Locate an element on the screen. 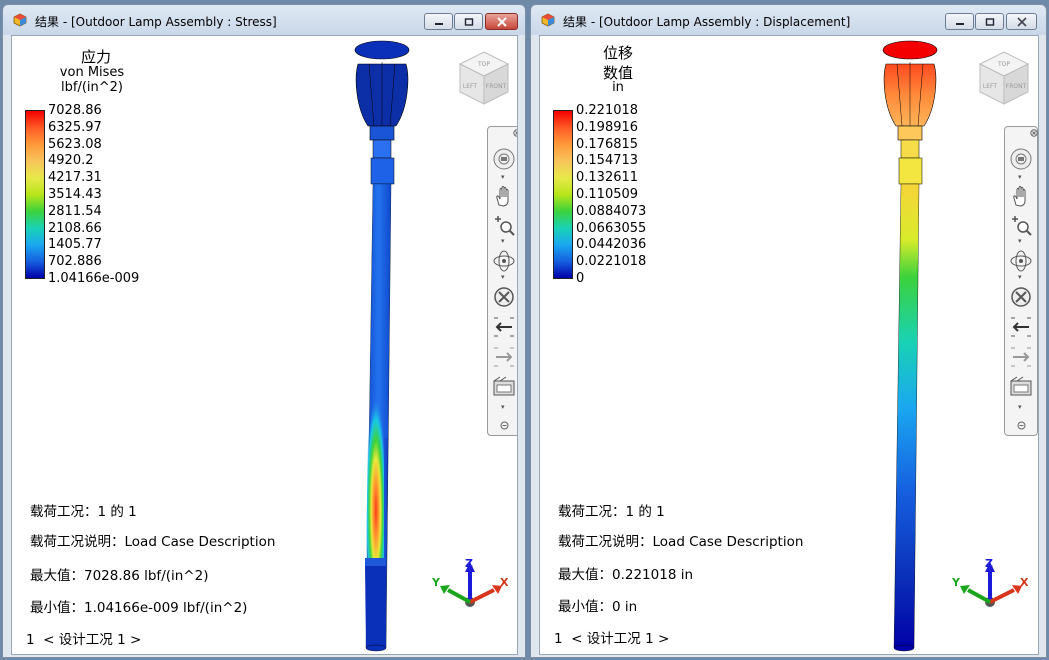 Image resolution: width=1049 pixels, height=660 pixels. title-bar: 结果 - [Outdoor Lamp Assembly : Stress] is located at coordinates (264, 20).